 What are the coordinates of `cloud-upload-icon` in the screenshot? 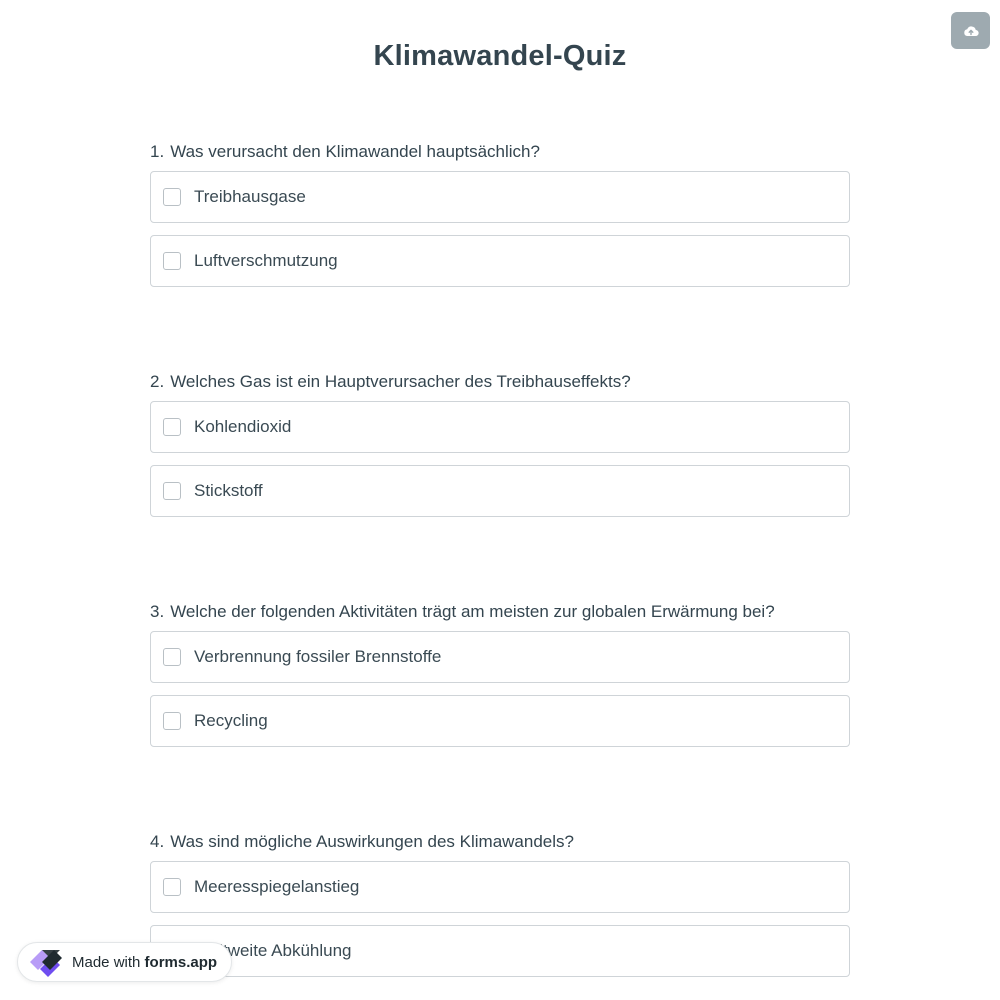 It's located at (971, 30).